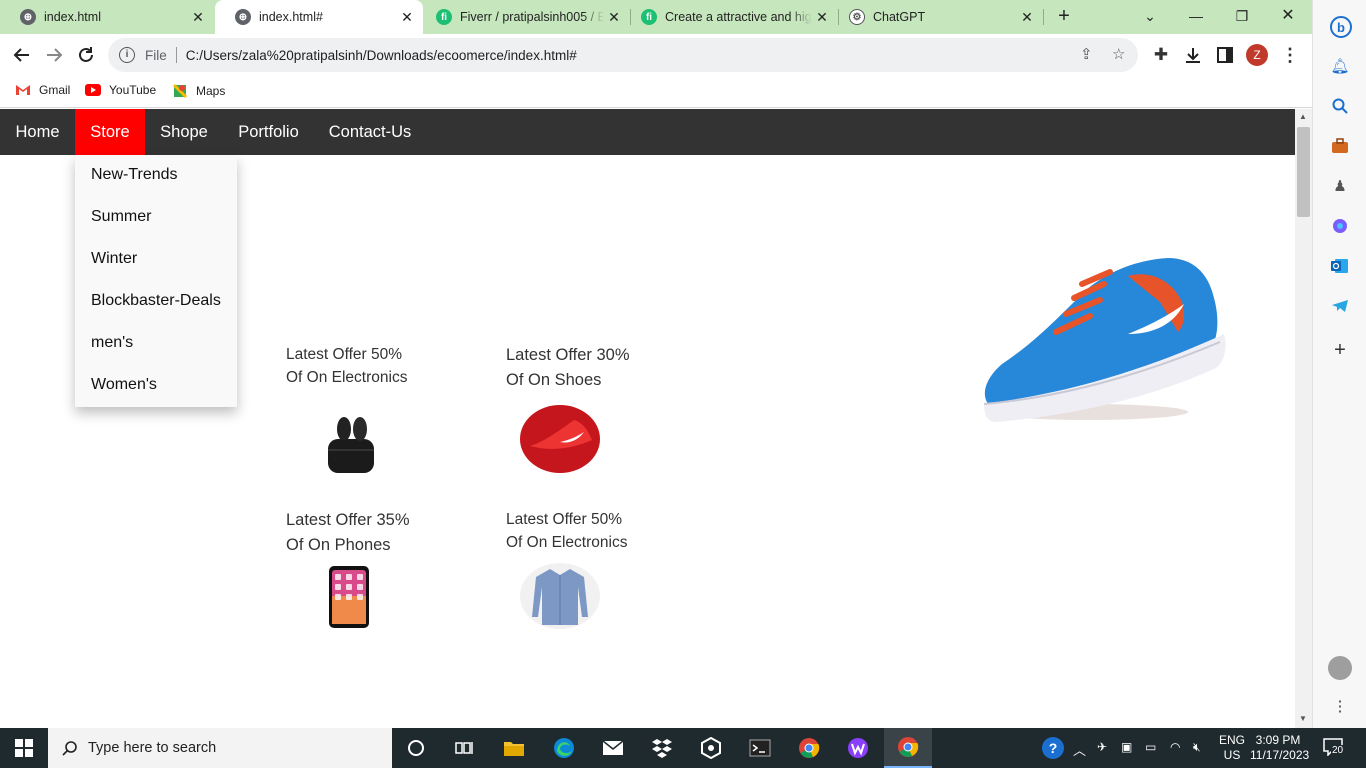  What do you see at coordinates (941, 17) in the screenshot?
I see `tab-chatgpt: ⚙ ChatGPT ✕` at bounding box center [941, 17].